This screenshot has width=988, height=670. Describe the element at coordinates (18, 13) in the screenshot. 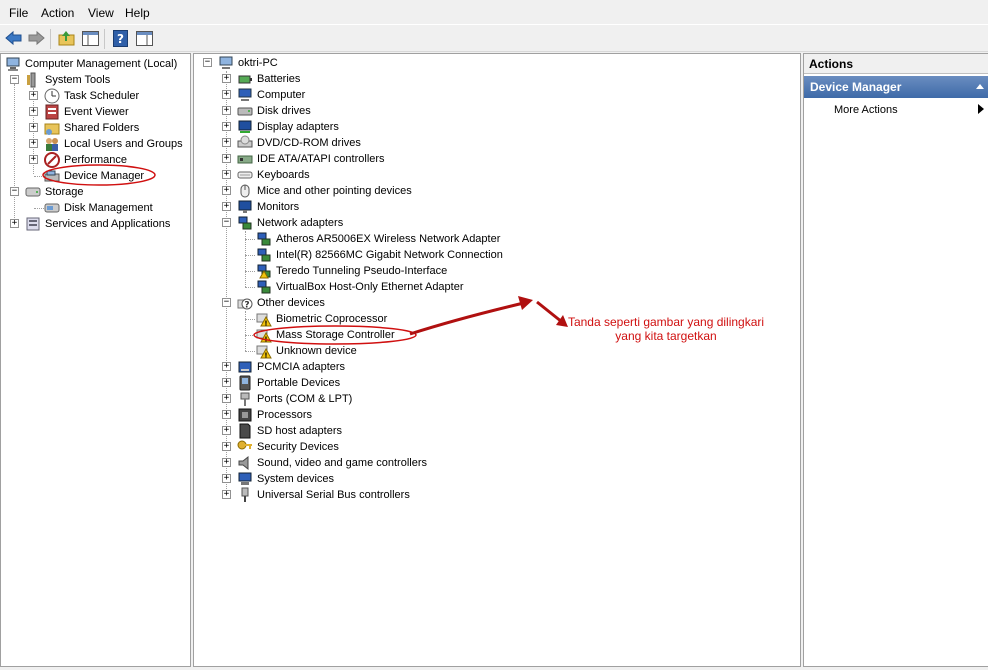

I see `menu-file: File` at that location.